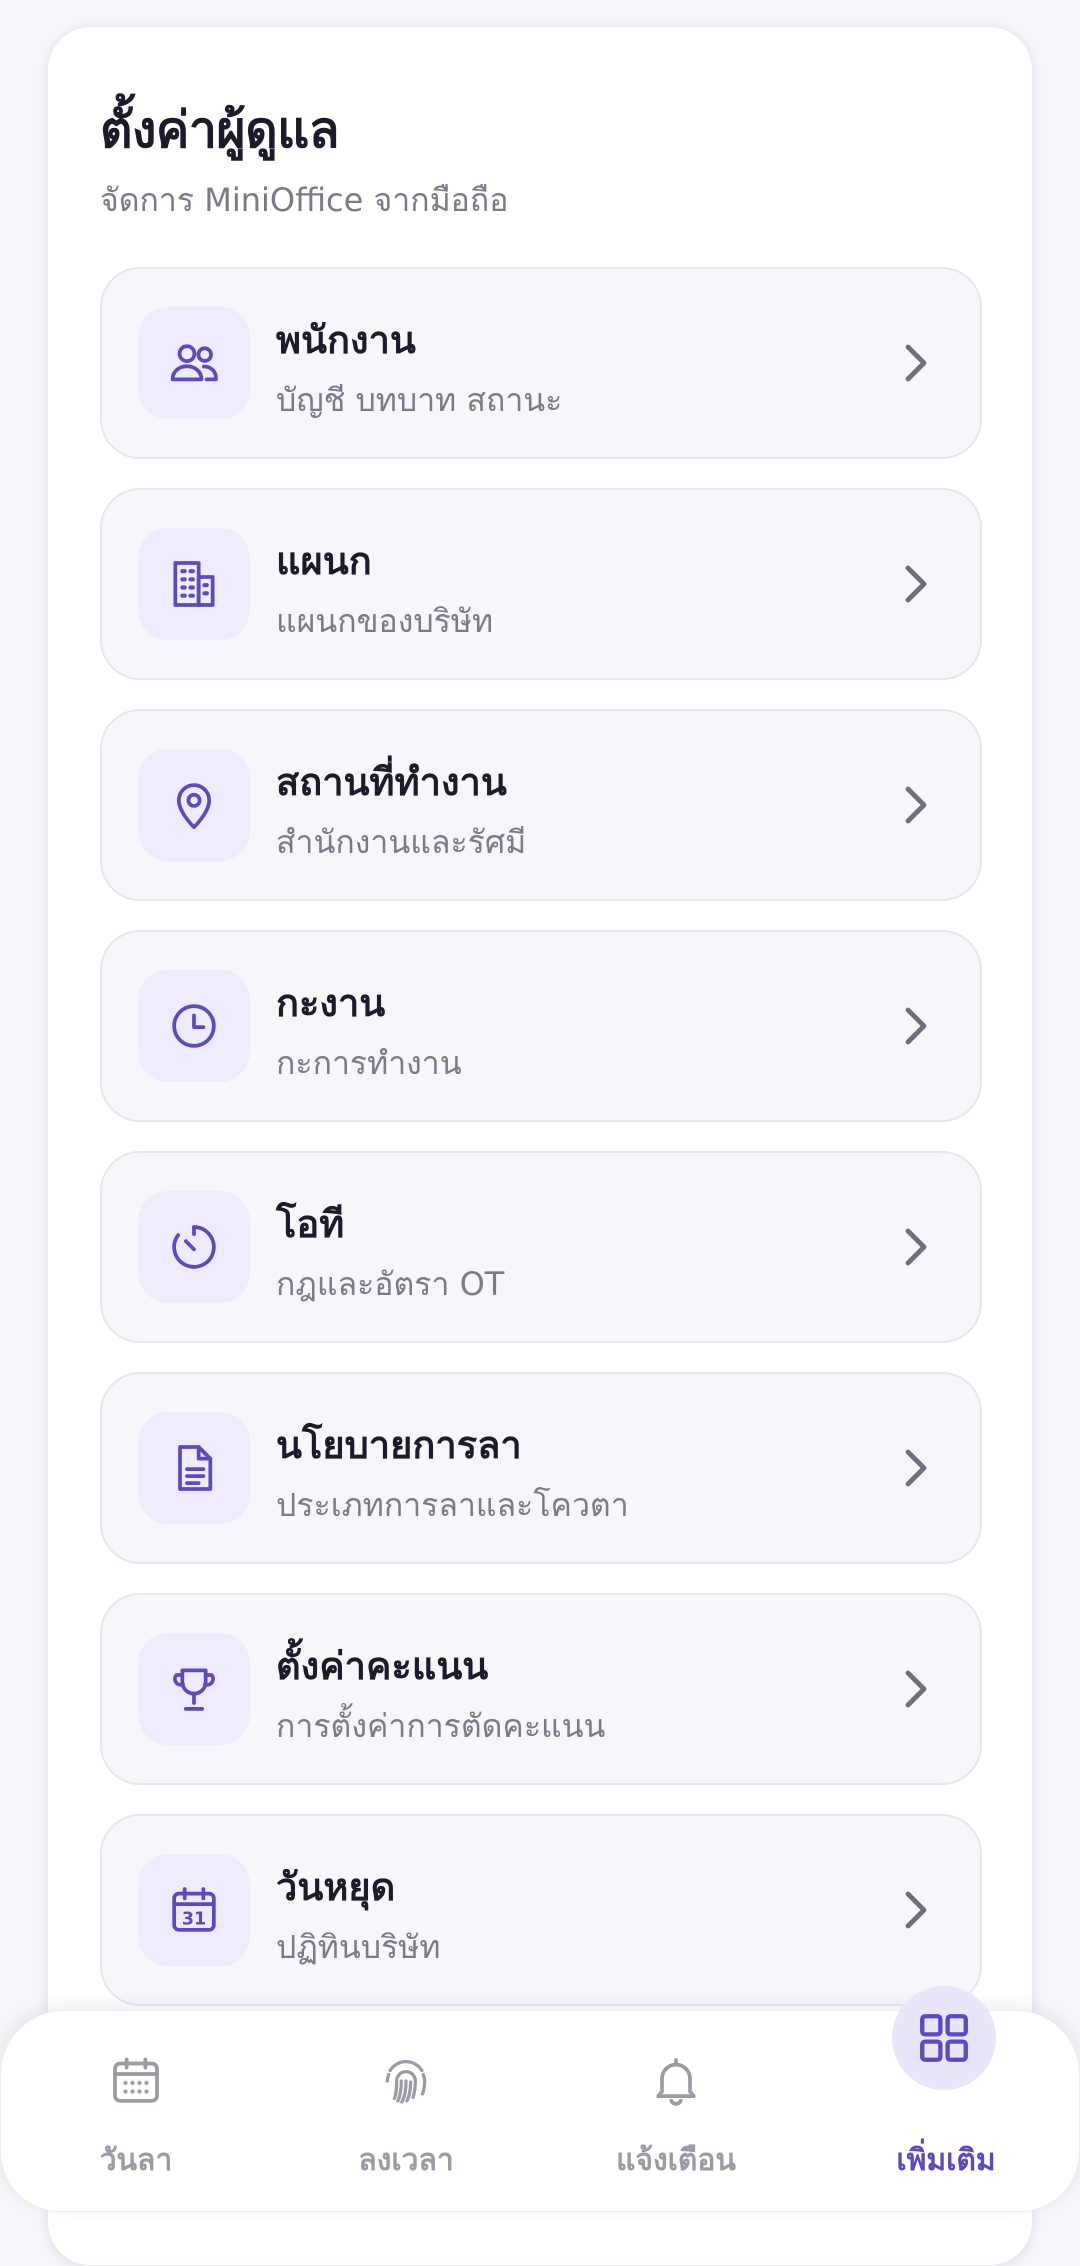 This screenshot has width=1080, height=2266. Describe the element at coordinates (541, 1247) in the screenshot. I see `menu-item-overtime: โอที กฎและอัตรา OT` at that location.